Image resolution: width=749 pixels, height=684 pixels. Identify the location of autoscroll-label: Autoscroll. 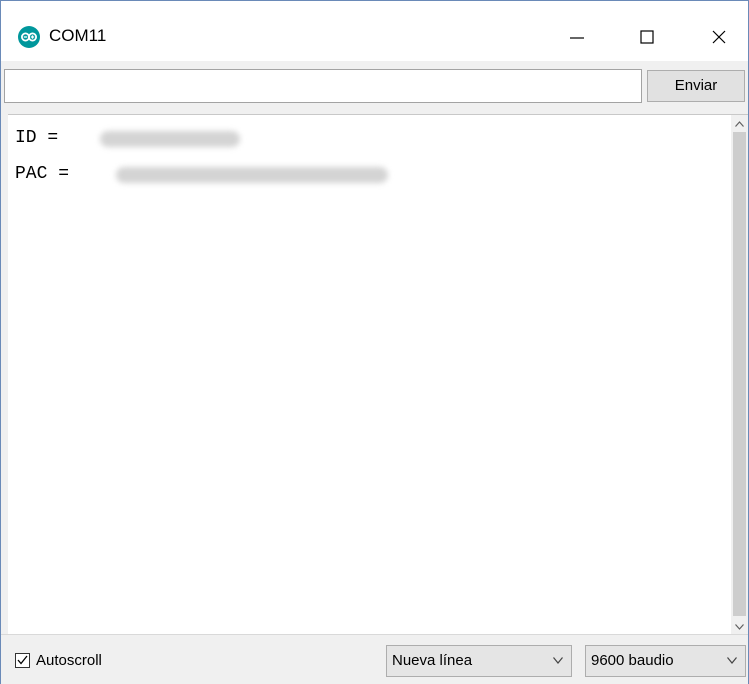
(69, 660).